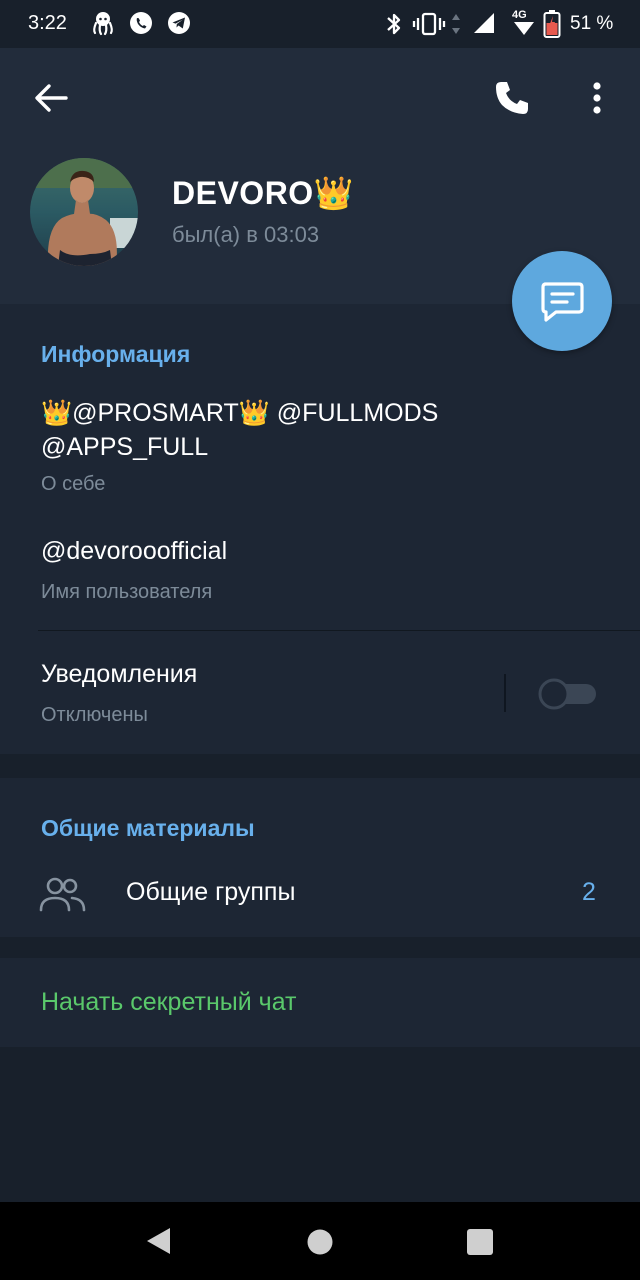  Describe the element at coordinates (261, 430) in the screenshot. I see `bio-text: 👑@PROSMART👑 @FULLMODS @APPS_FULL` at that location.